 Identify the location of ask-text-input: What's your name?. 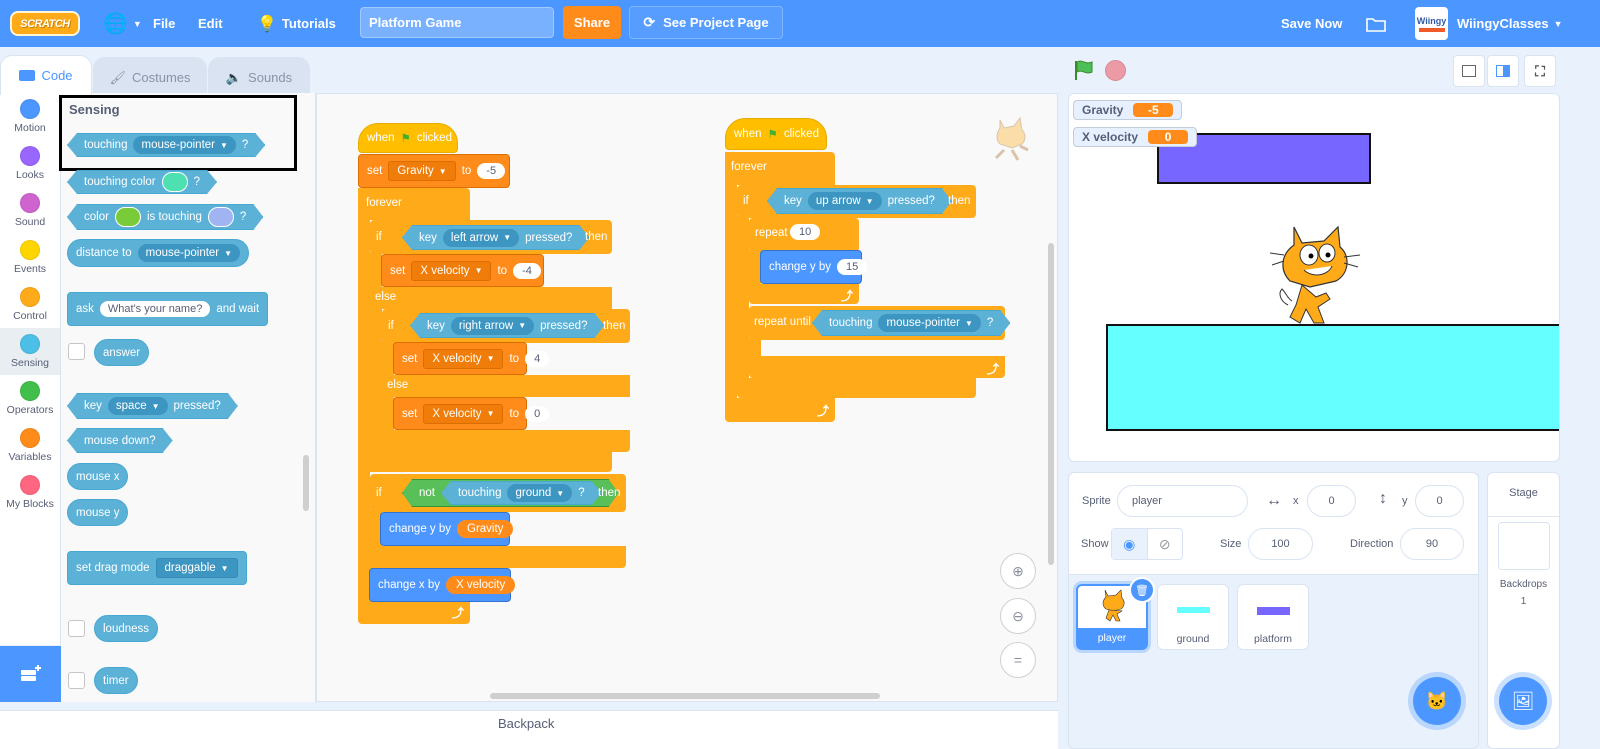
(155, 309).